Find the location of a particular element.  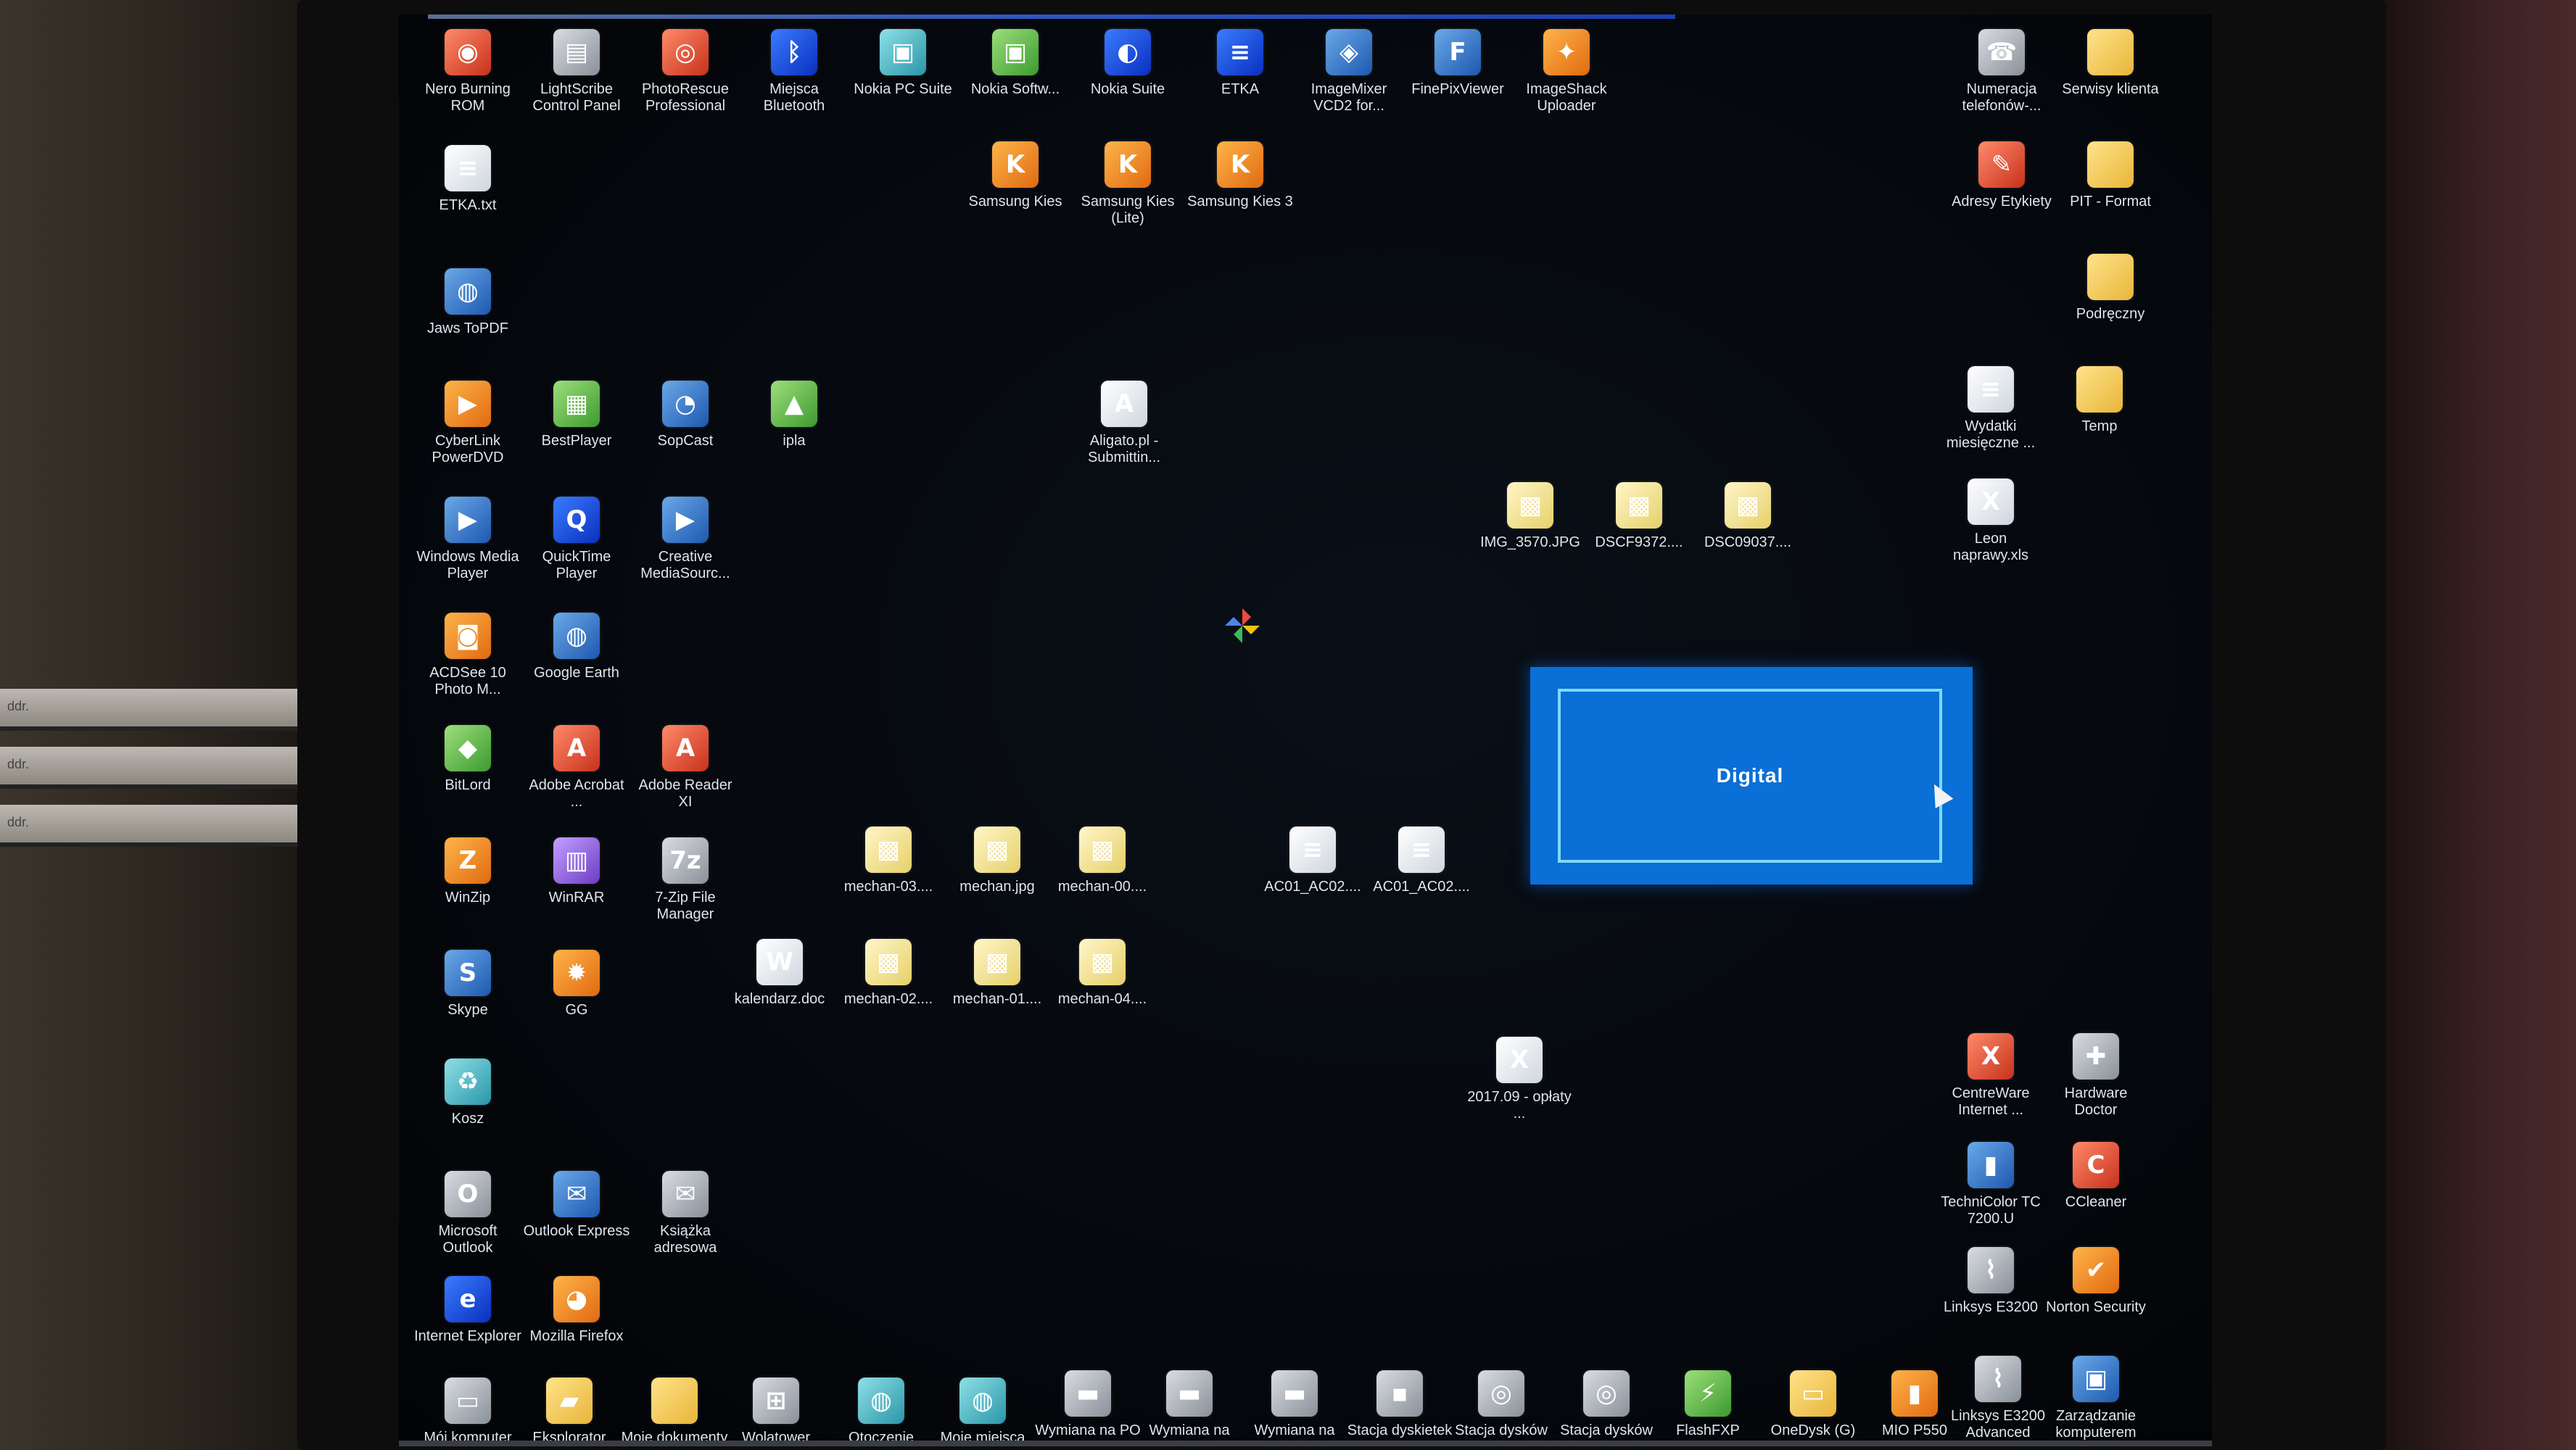

desktop-icon: X Leon naprawy.xls is located at coordinates (1990, 532).